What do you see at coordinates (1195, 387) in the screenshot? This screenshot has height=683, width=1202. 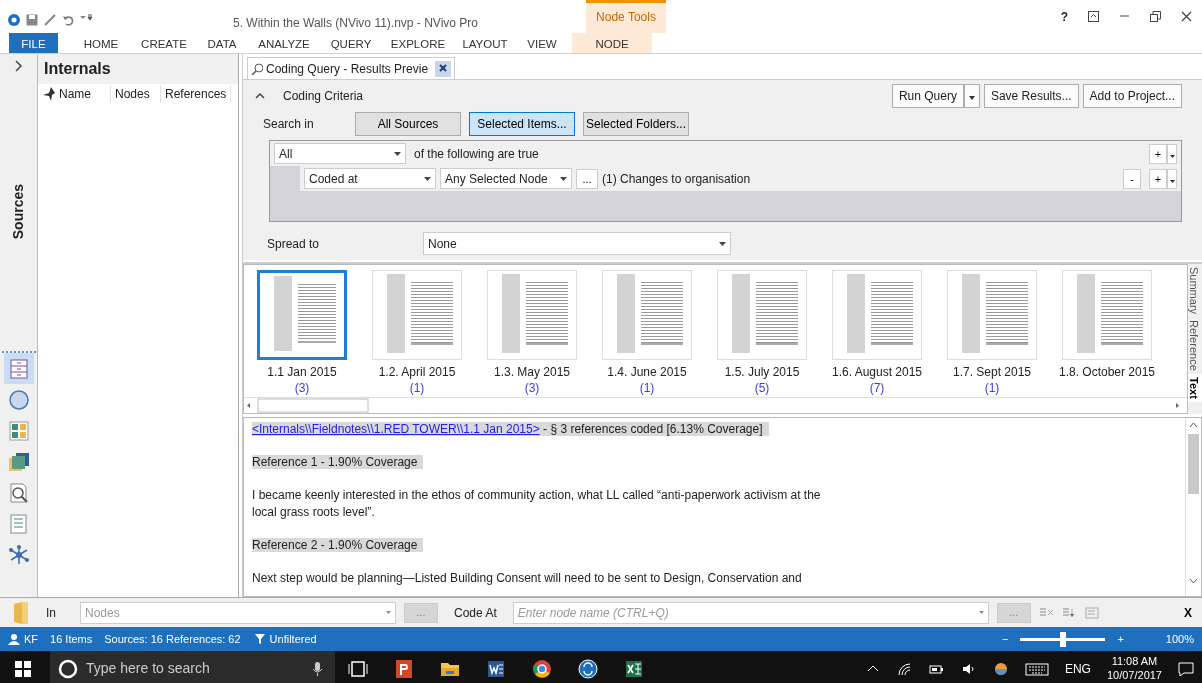 I see `side-tab: Text` at bounding box center [1195, 387].